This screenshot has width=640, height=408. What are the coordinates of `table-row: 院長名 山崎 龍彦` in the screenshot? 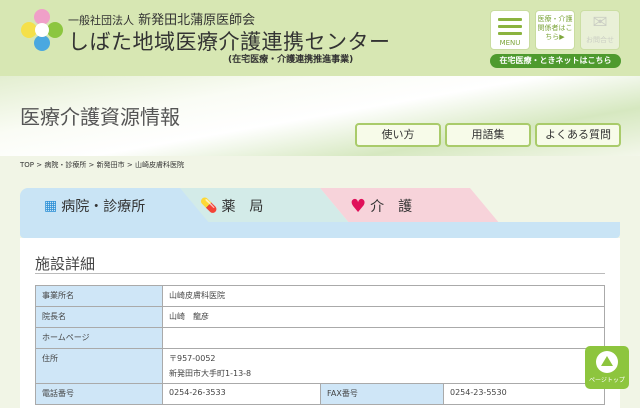 It's located at (320, 317).